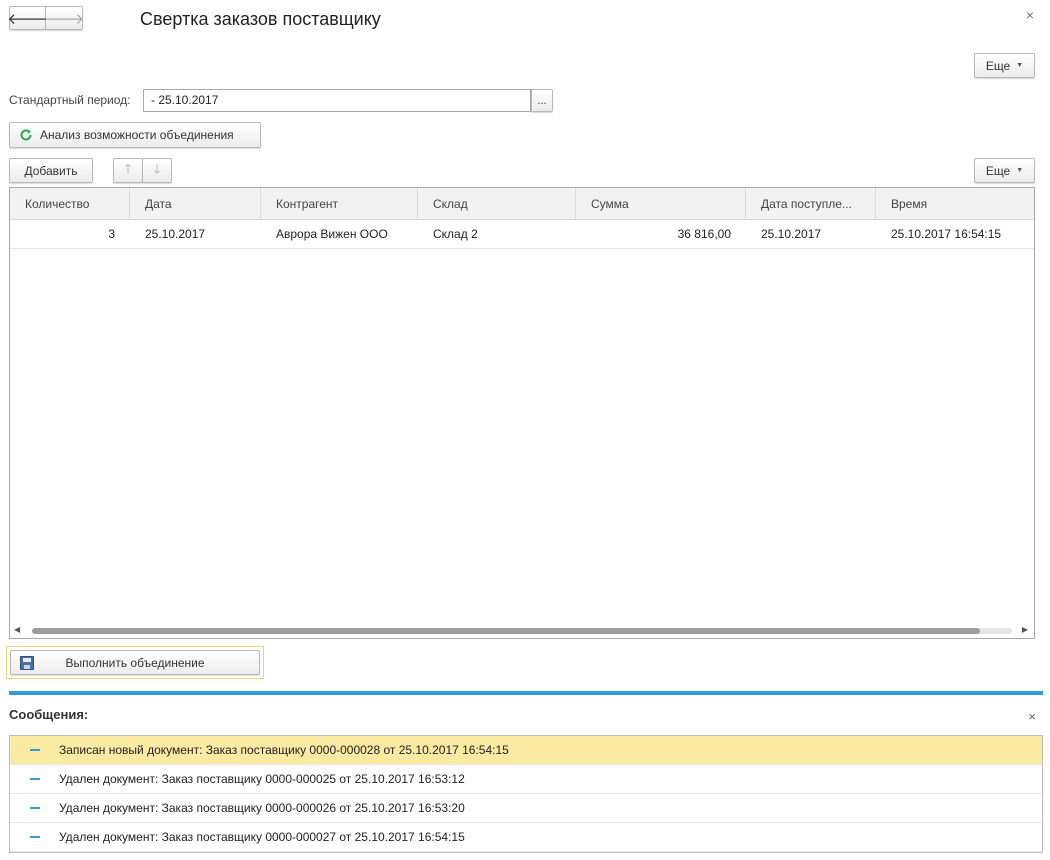 The width and height of the screenshot is (1050, 860). What do you see at coordinates (339, 204) in the screenshot?
I see `column-header-counterparty: Контрагент` at bounding box center [339, 204].